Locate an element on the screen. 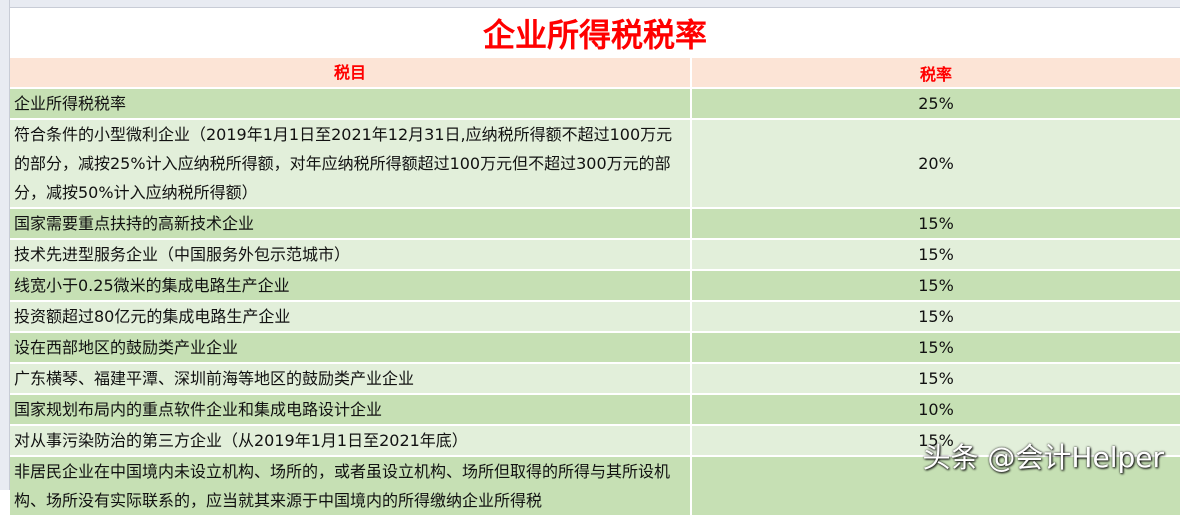  table-row: 线宽小于0.25微米的集成电路生产企业 15% is located at coordinates (595, 286).